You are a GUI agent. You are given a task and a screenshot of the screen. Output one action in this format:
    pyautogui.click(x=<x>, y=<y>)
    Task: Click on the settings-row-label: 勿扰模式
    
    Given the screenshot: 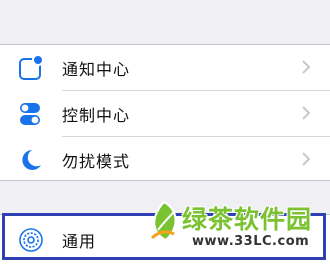 What is the action you would take?
    pyautogui.click(x=96, y=161)
    